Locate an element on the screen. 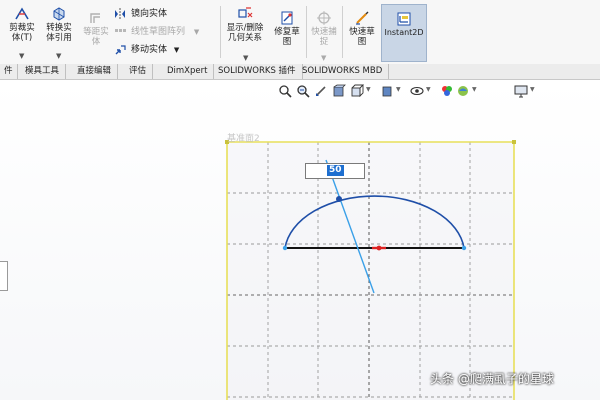  dimension-value: 50 is located at coordinates (335, 170).